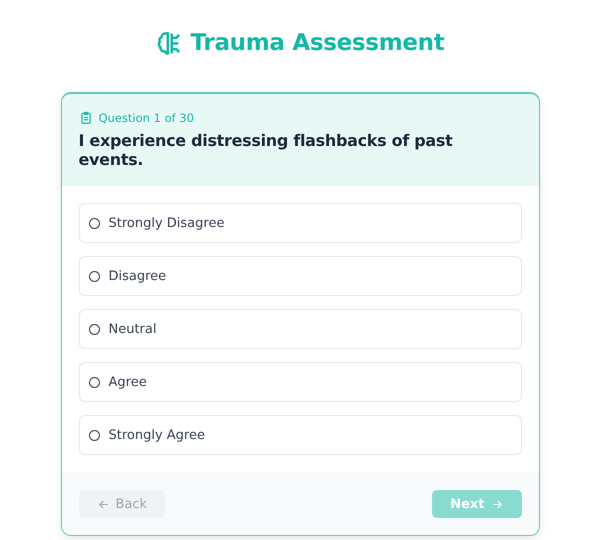 The height and width of the screenshot is (540, 600). What do you see at coordinates (300, 223) in the screenshot?
I see `answer-option: Strongly Disagree` at bounding box center [300, 223].